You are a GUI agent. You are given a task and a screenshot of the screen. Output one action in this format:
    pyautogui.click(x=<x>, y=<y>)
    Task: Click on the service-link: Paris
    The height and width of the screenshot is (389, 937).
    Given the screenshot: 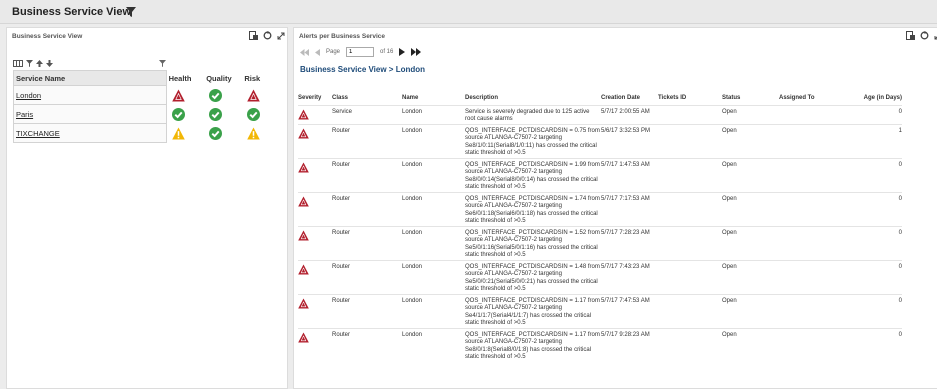 What is the action you would take?
    pyautogui.click(x=24, y=114)
    